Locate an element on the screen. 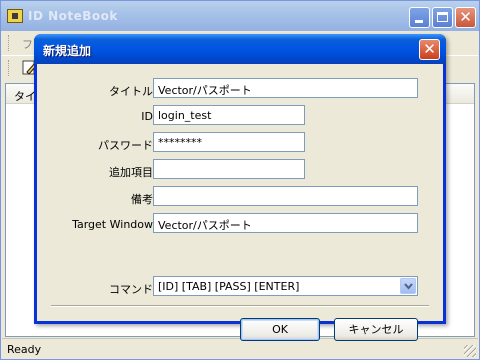 The width and height of the screenshot is (480, 360). main-close-button: ✕ is located at coordinates (465, 17).